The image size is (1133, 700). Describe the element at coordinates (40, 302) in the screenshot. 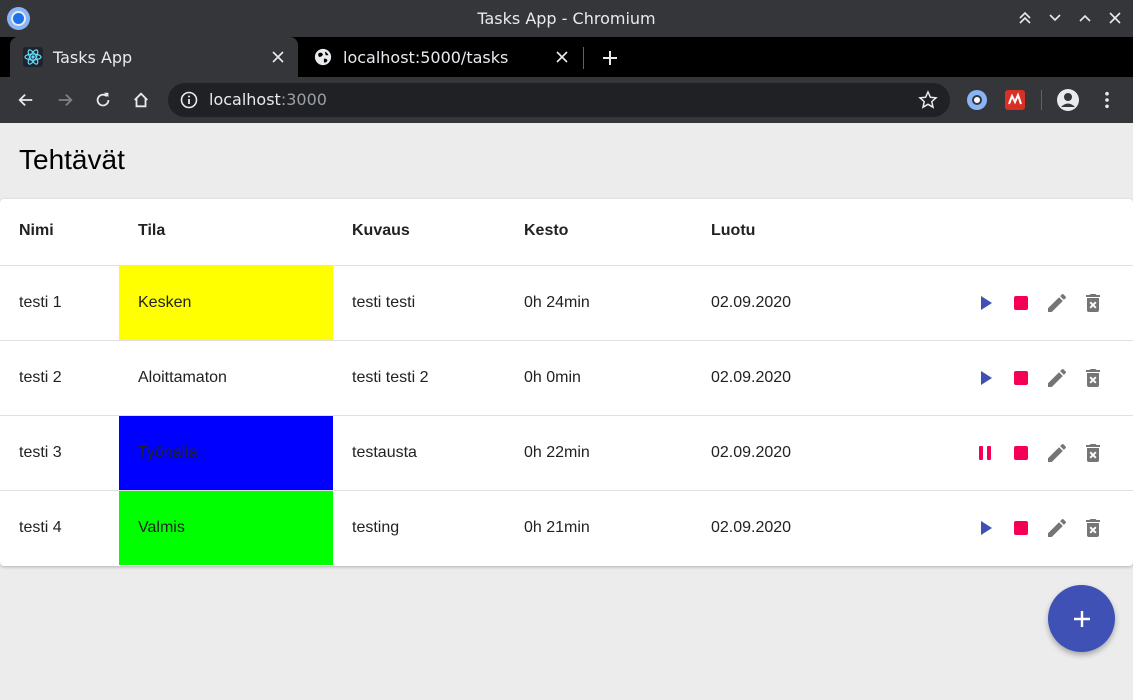

I see `task-name: testi 1` at that location.